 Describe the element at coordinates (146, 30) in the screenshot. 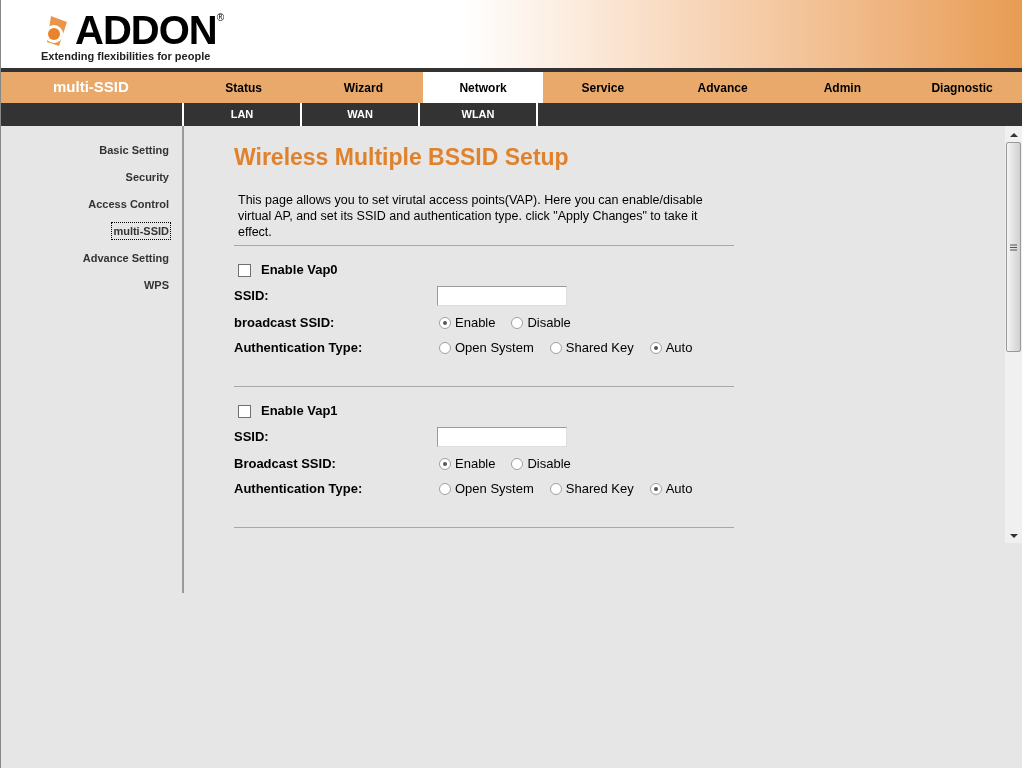

I see `logo-text: ADDON` at that location.